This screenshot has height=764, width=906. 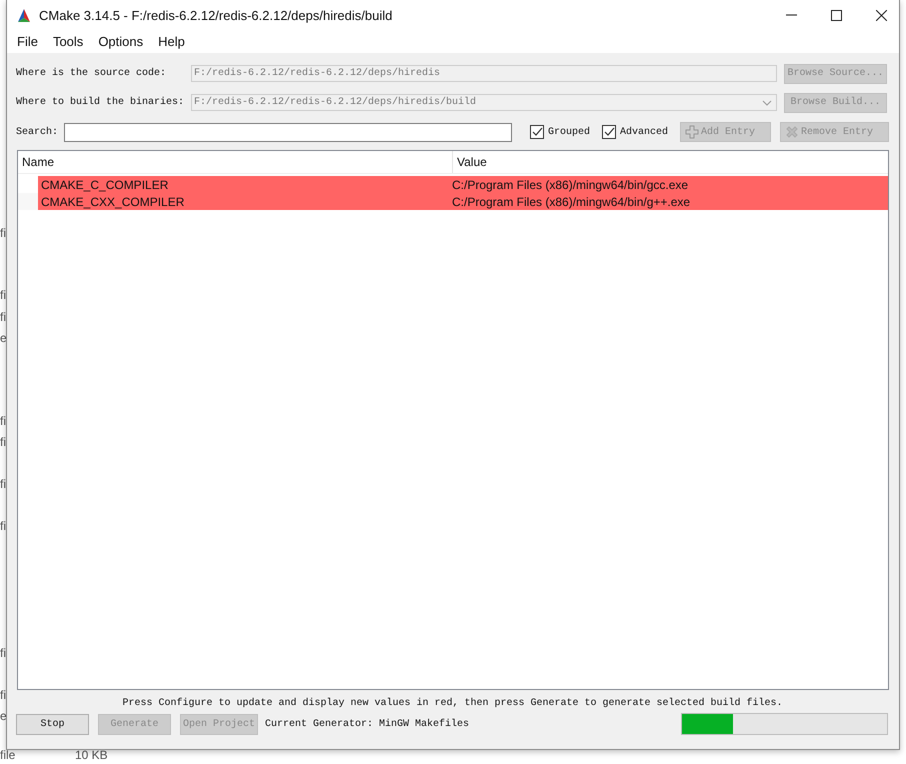 I want to click on x-icon, so click(x=792, y=132).